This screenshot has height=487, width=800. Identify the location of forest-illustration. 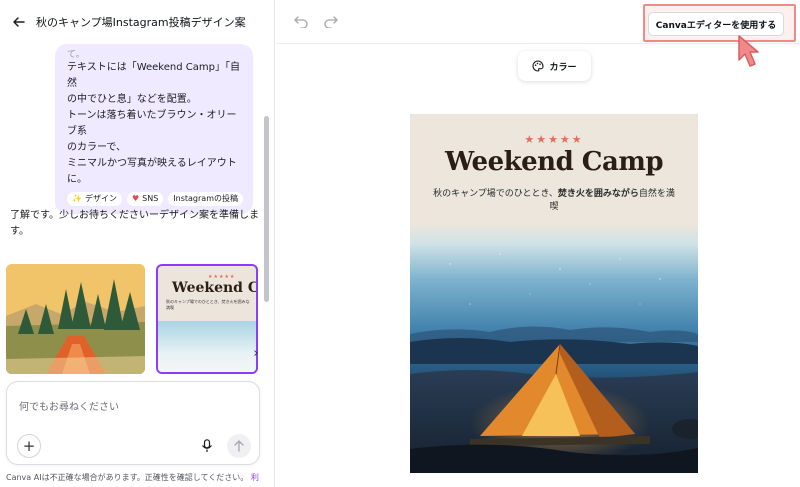
(75, 319).